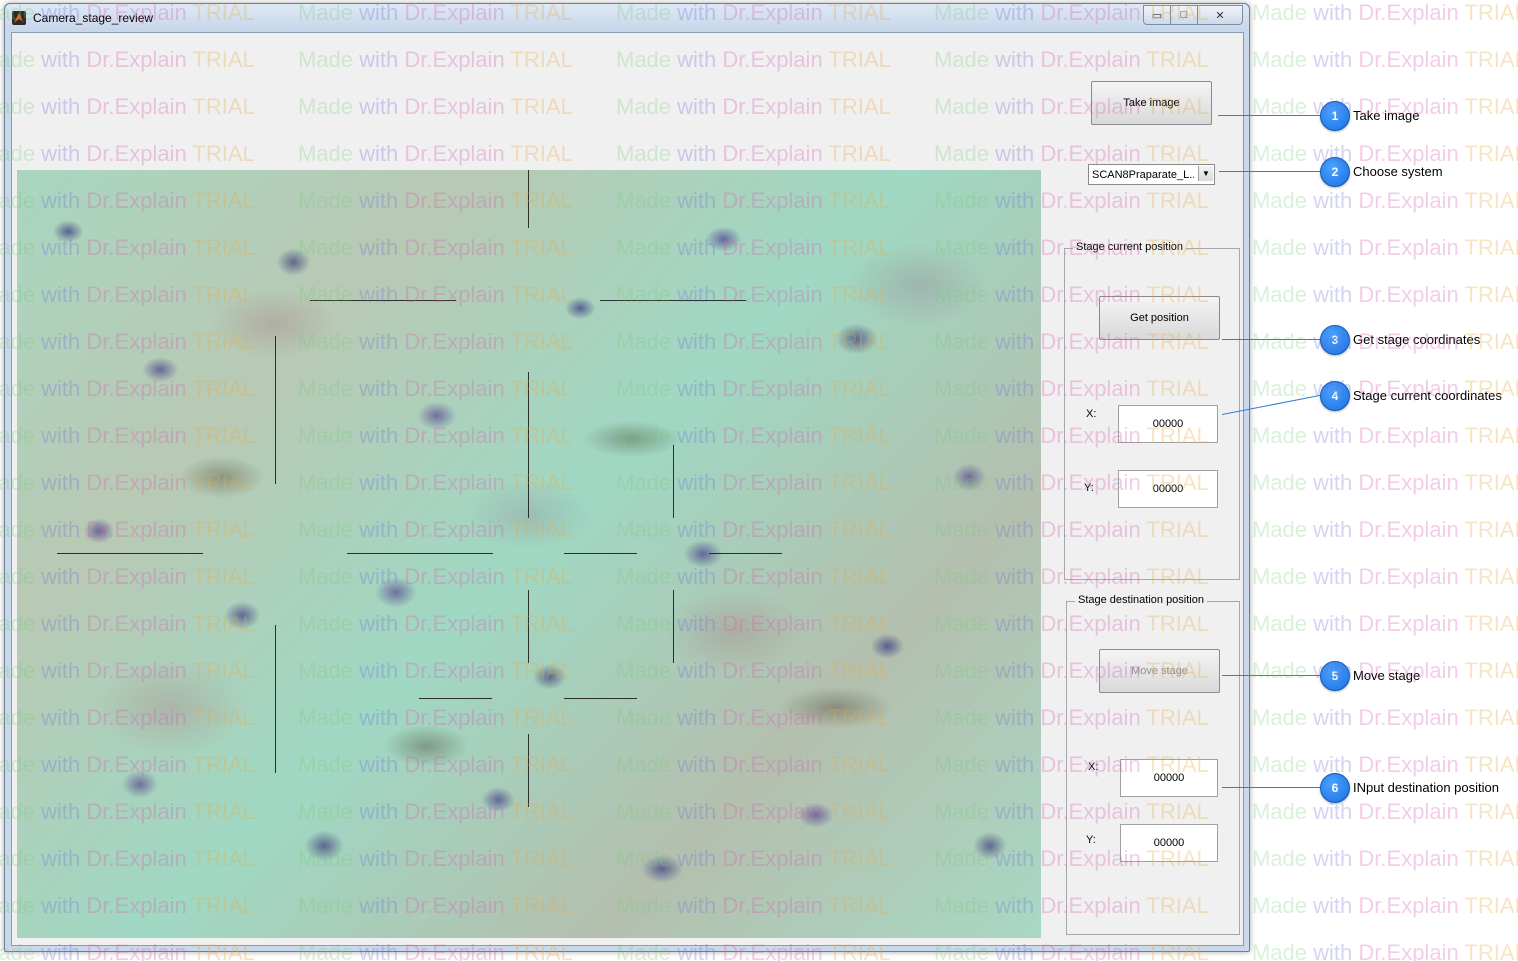 Image resolution: width=1518 pixels, height=961 pixels. Describe the element at coordinates (1335, 396) in the screenshot. I see `callout-4-badge: 4` at that location.